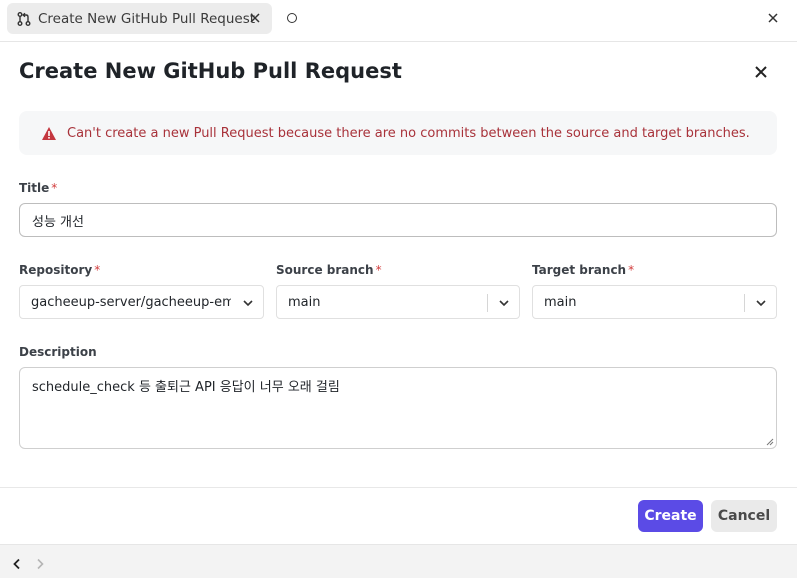  Describe the element at coordinates (292, 18) in the screenshot. I see `unsaved-dot-icon` at that location.